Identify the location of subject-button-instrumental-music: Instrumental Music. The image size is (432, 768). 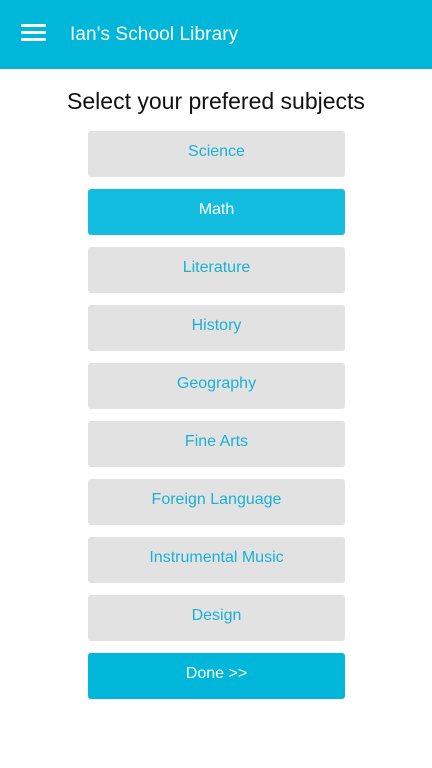
(216, 560).